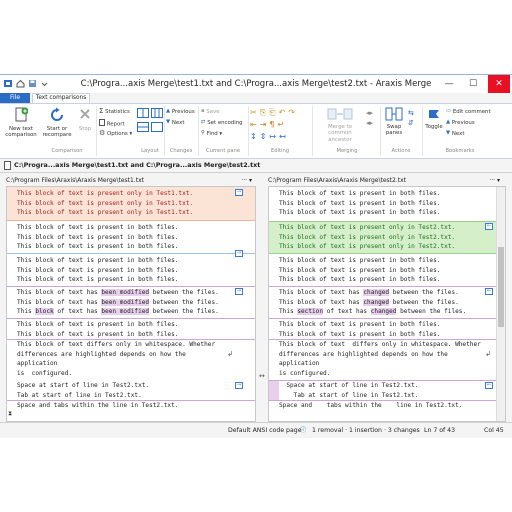 The image size is (512, 512). Describe the element at coordinates (473, 84) in the screenshot. I see `maximize-button: ☐` at that location.